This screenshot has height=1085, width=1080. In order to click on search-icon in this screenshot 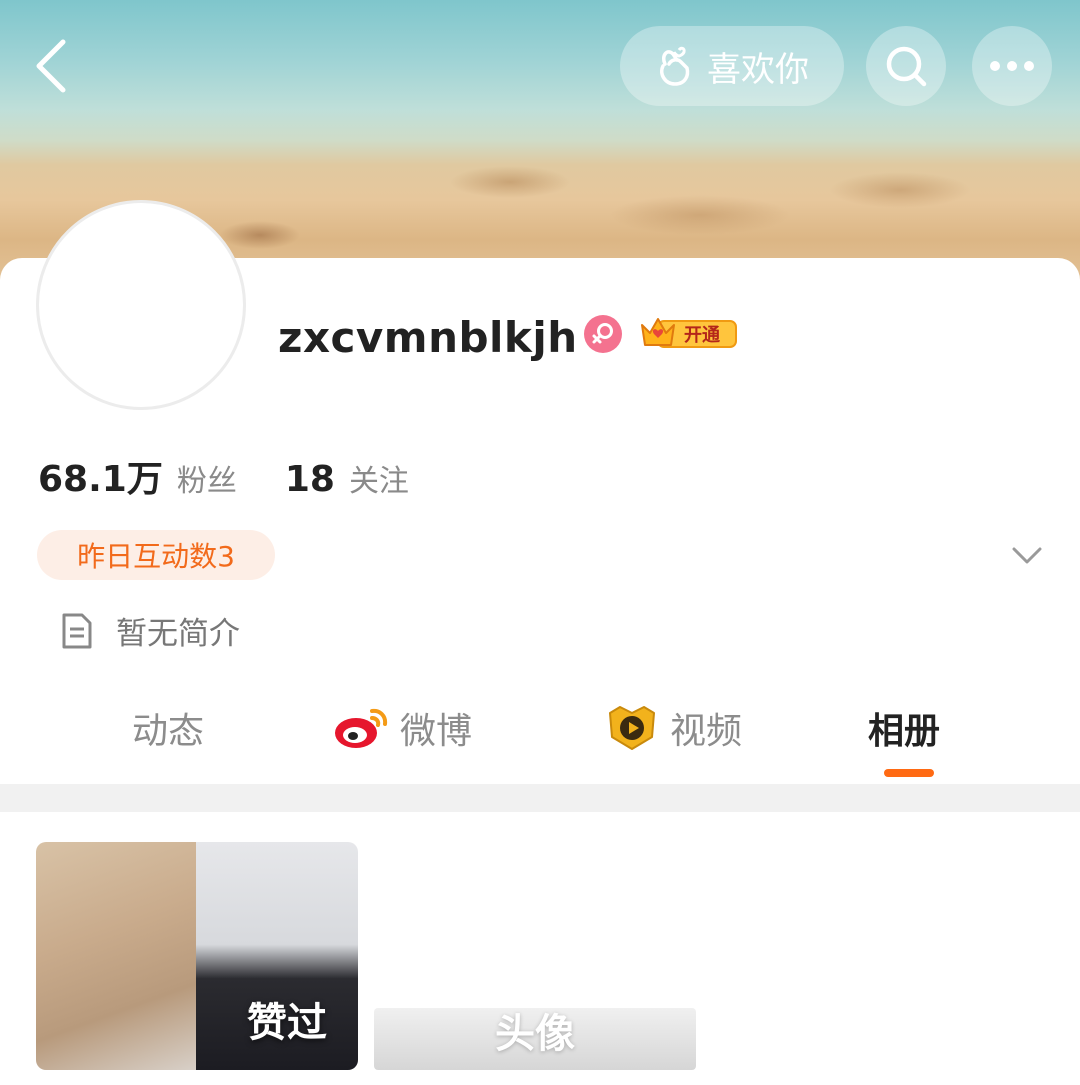, I will do `click(906, 66)`.